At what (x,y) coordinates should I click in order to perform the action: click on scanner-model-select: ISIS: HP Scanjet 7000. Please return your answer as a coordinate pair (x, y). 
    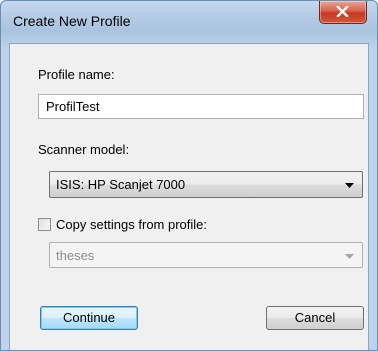
    Looking at the image, I should click on (206, 184).